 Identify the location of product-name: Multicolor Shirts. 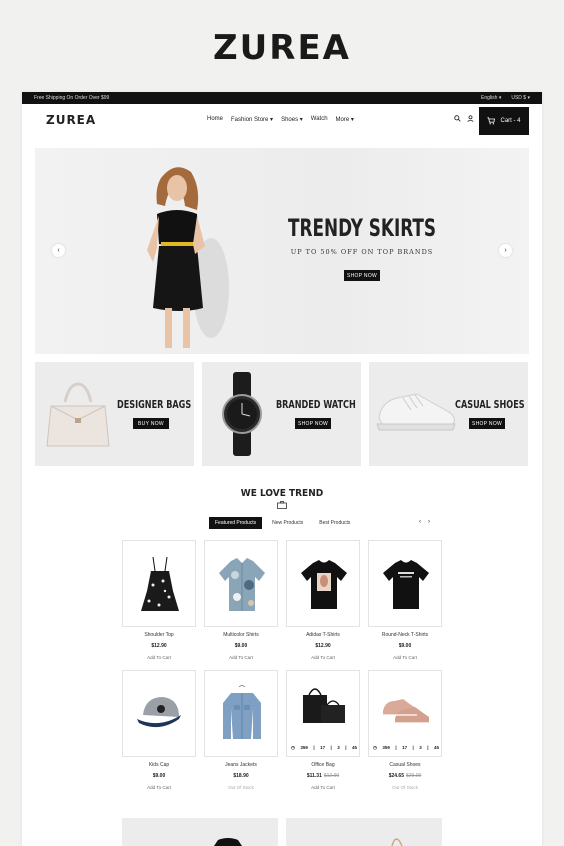
(241, 635).